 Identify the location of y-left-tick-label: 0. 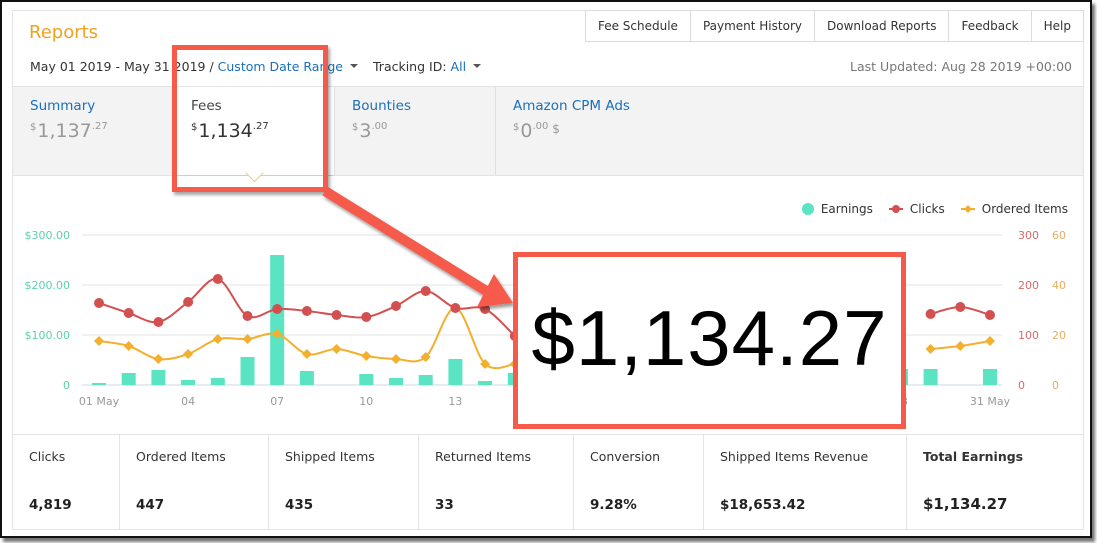
(66, 385).